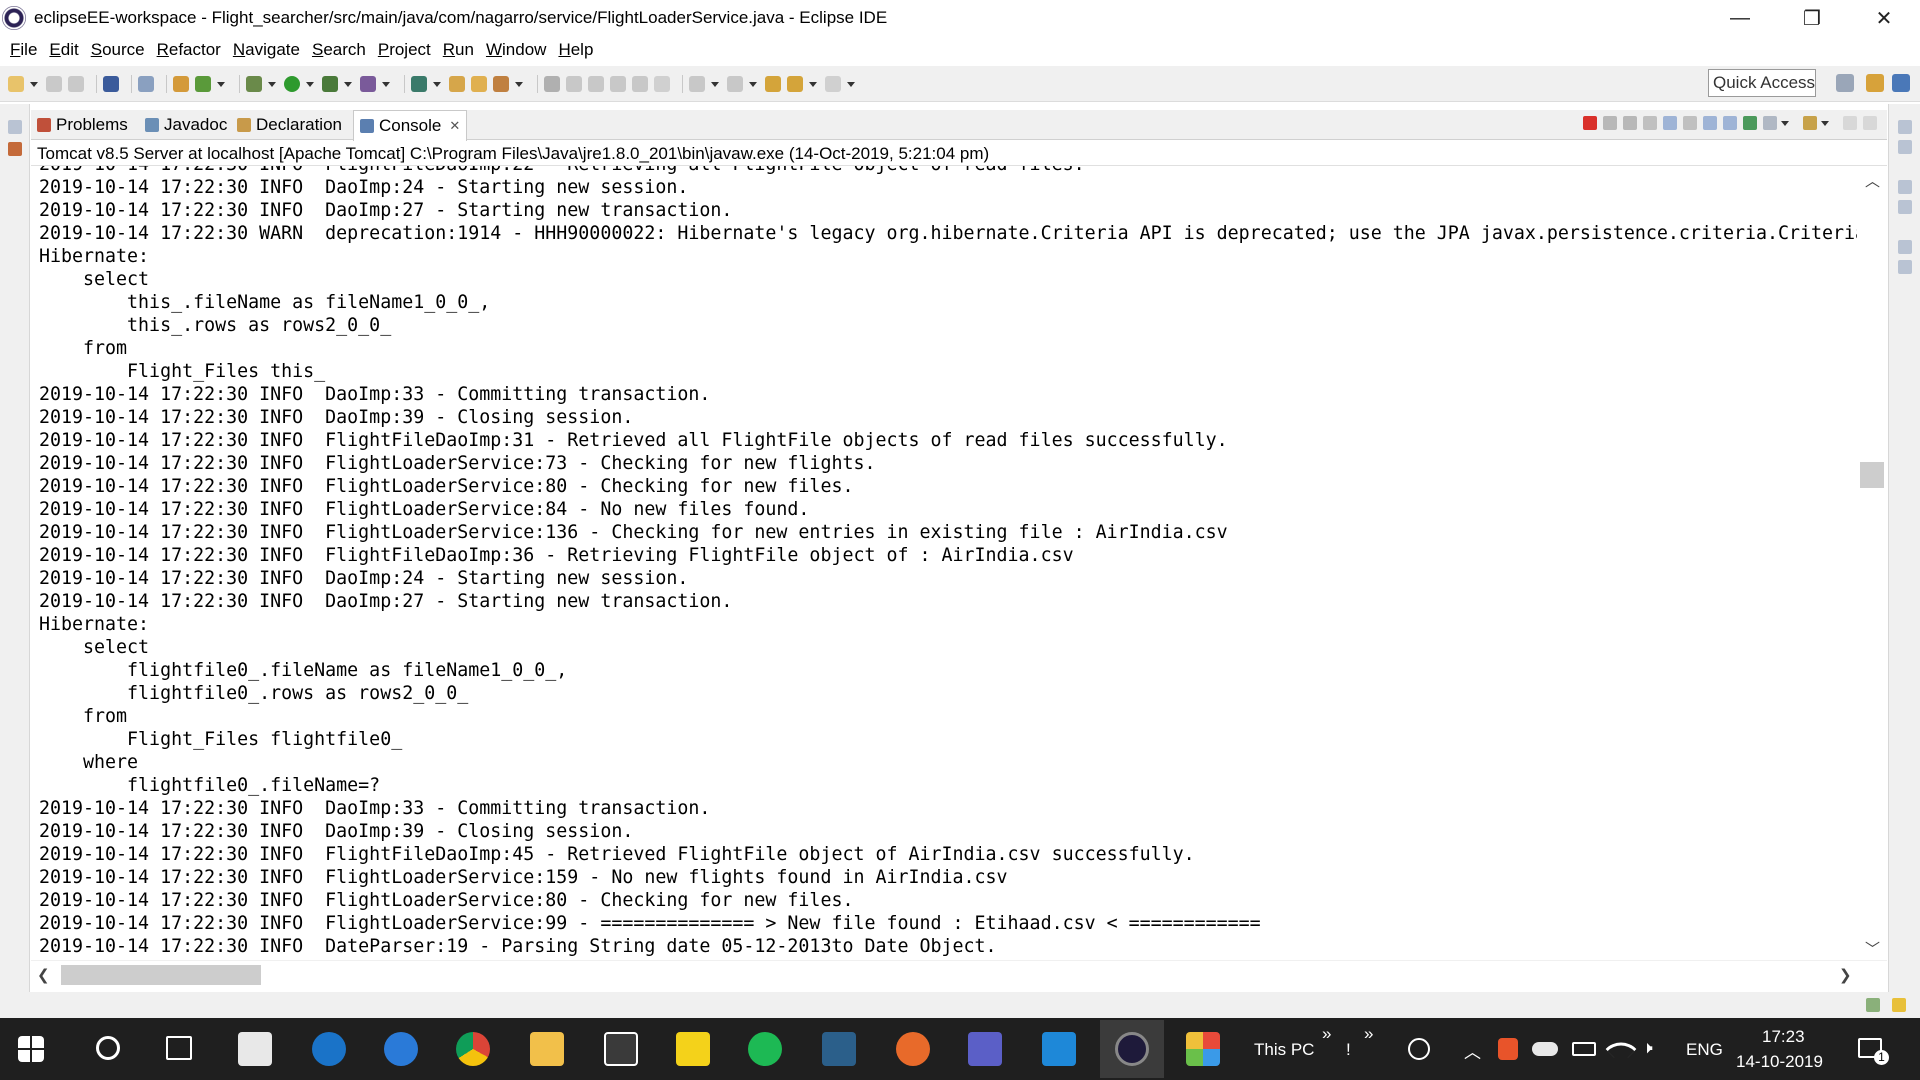 Image resolution: width=1920 pixels, height=1080 pixels. Describe the element at coordinates (985, 1049) in the screenshot. I see `teams-icon` at that location.